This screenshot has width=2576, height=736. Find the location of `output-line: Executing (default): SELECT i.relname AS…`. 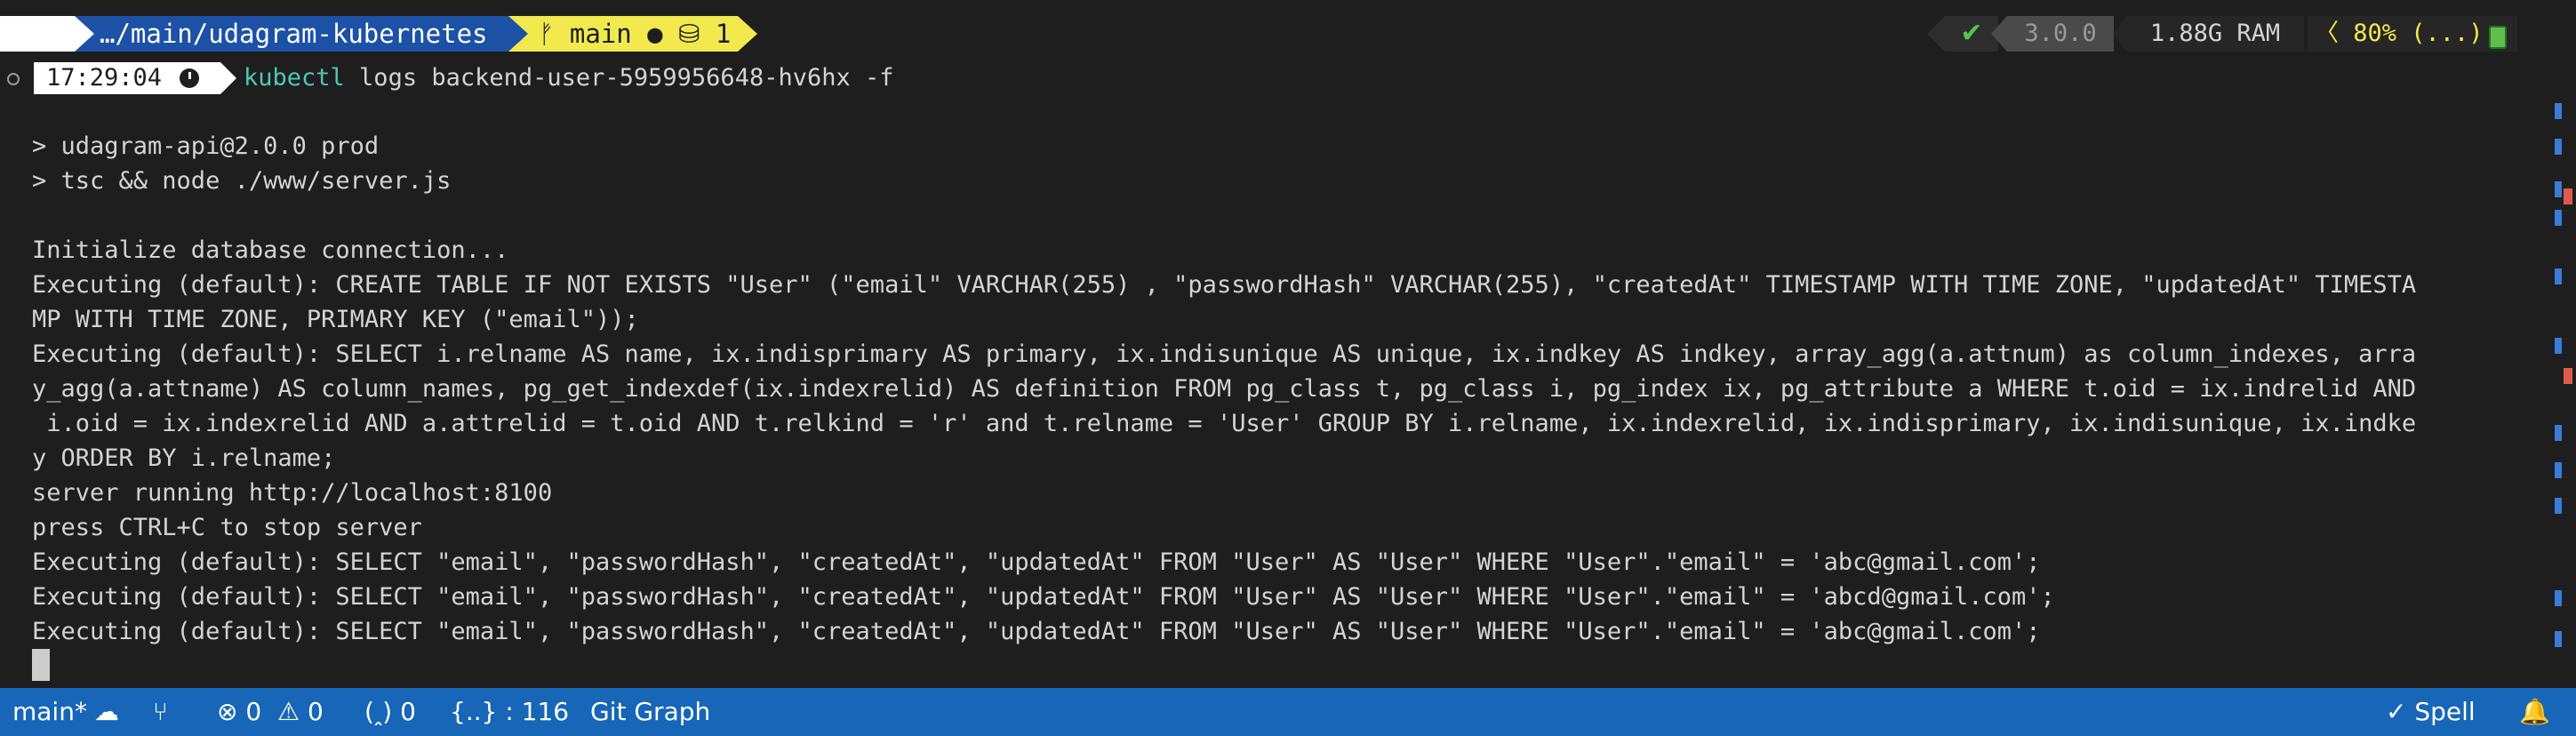

output-line: Executing (default): SELECT i.relname AS… is located at coordinates (1224, 354).